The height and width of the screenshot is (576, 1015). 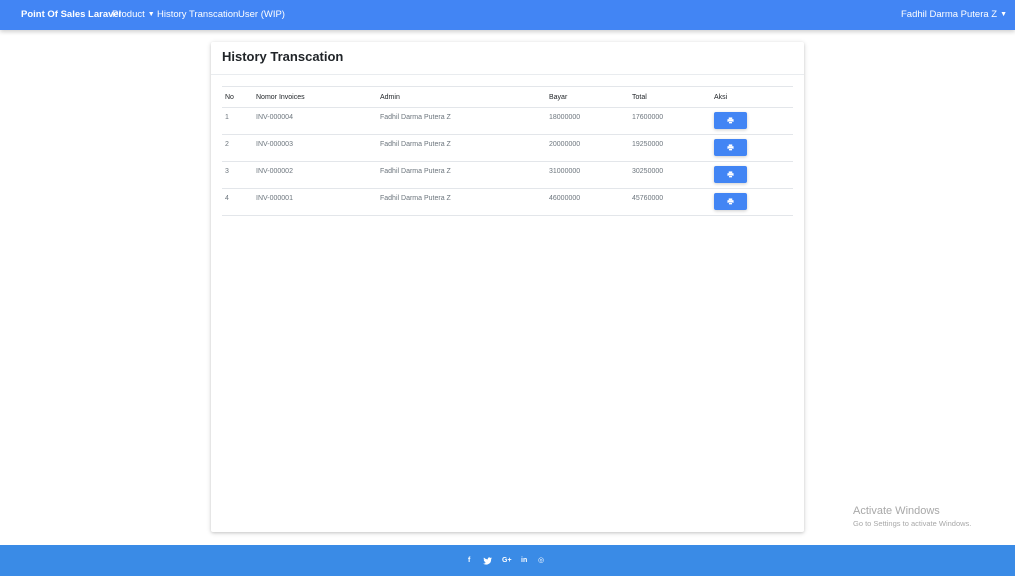 I want to click on watermark-title: Activate Windows, so click(x=896, y=511).